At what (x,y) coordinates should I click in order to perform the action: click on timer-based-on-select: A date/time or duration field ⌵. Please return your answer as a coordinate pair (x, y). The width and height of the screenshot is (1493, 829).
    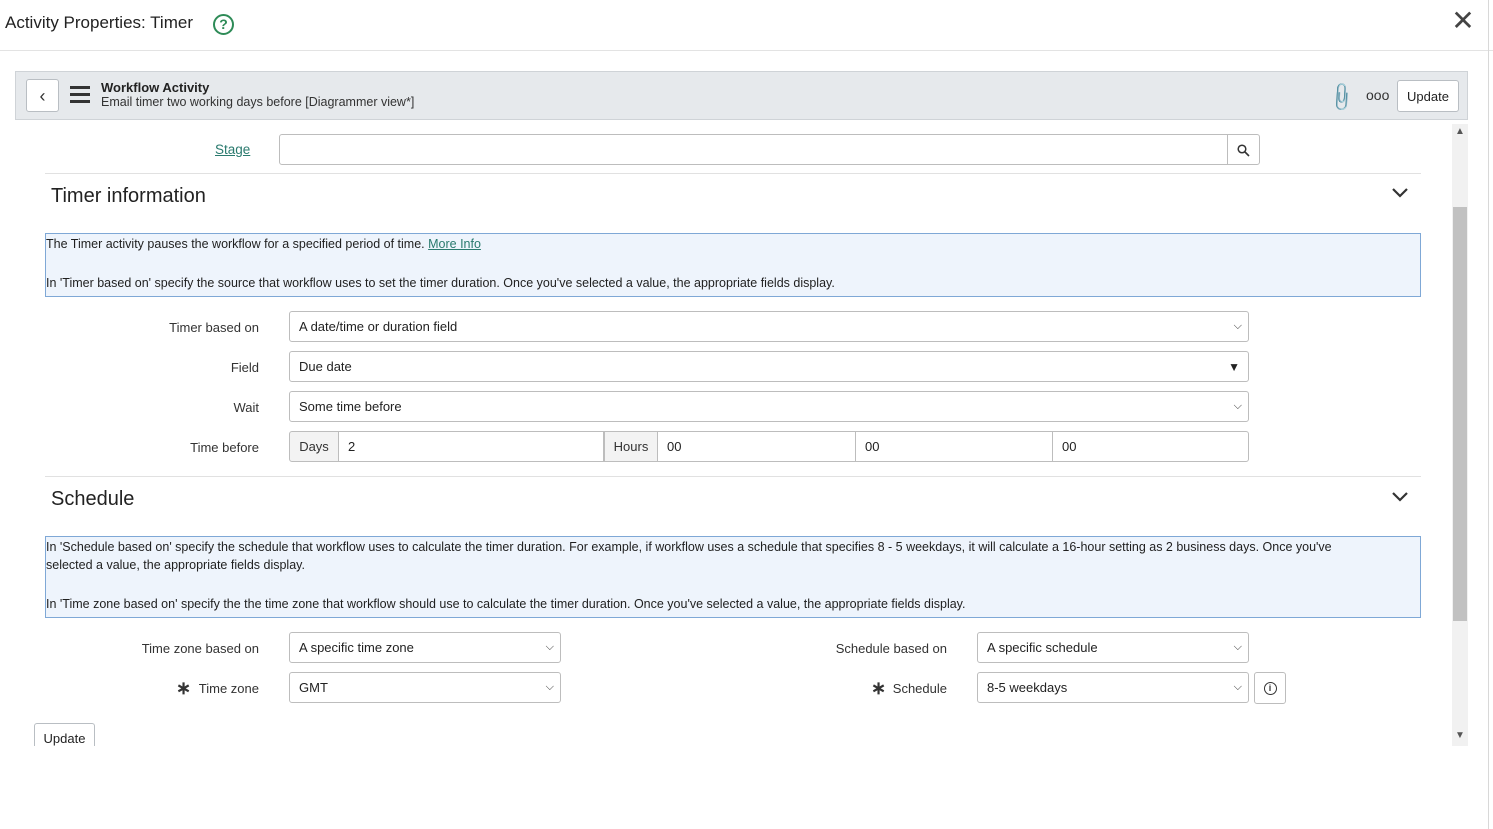
    Looking at the image, I should click on (769, 326).